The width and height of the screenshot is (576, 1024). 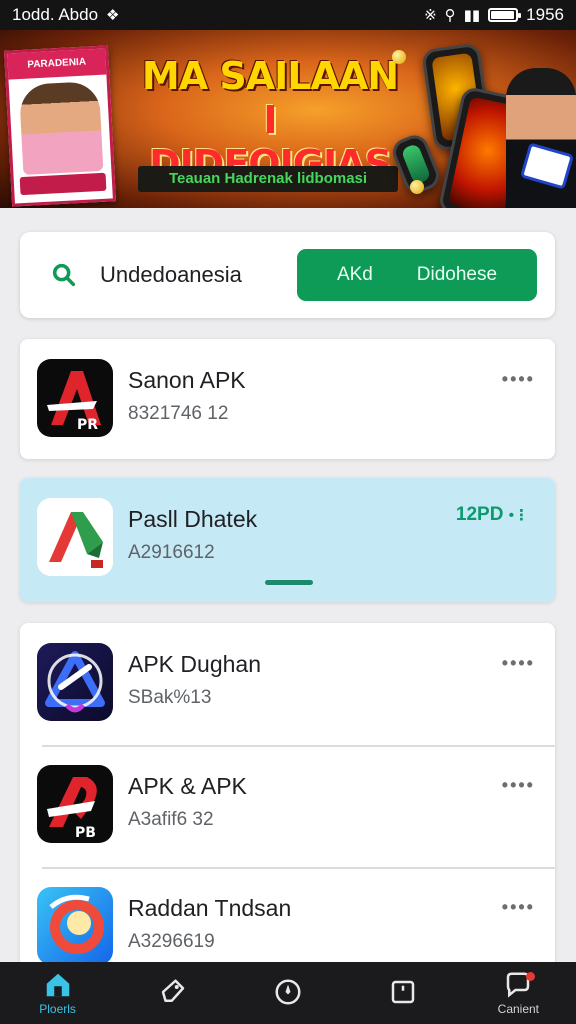 I want to click on svg-text: PR, so click(x=87, y=425).